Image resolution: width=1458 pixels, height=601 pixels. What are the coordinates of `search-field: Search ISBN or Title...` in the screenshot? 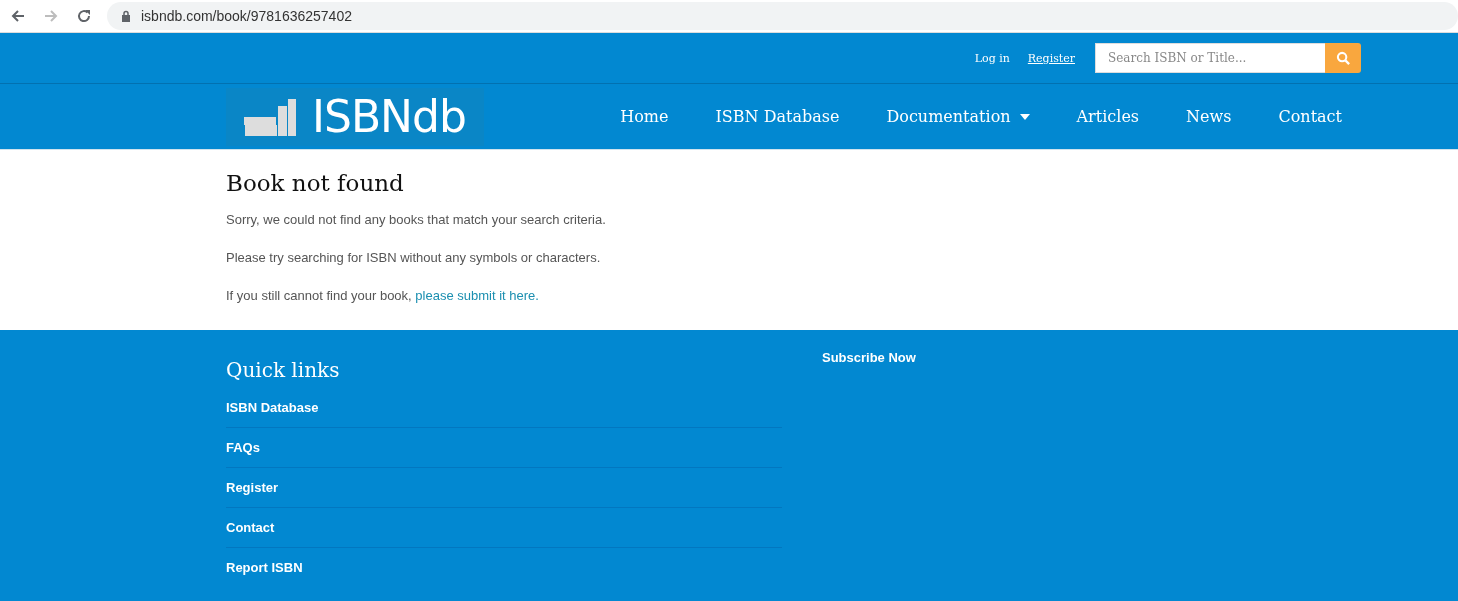 It's located at (1210, 58).